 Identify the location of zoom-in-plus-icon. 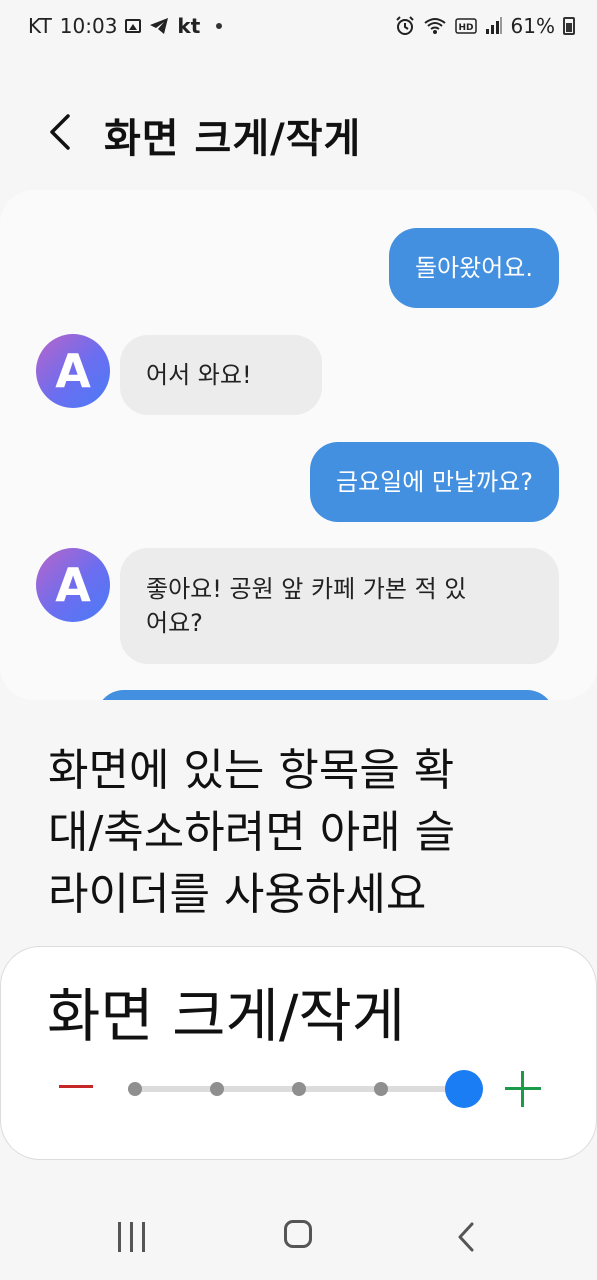
(523, 1089).